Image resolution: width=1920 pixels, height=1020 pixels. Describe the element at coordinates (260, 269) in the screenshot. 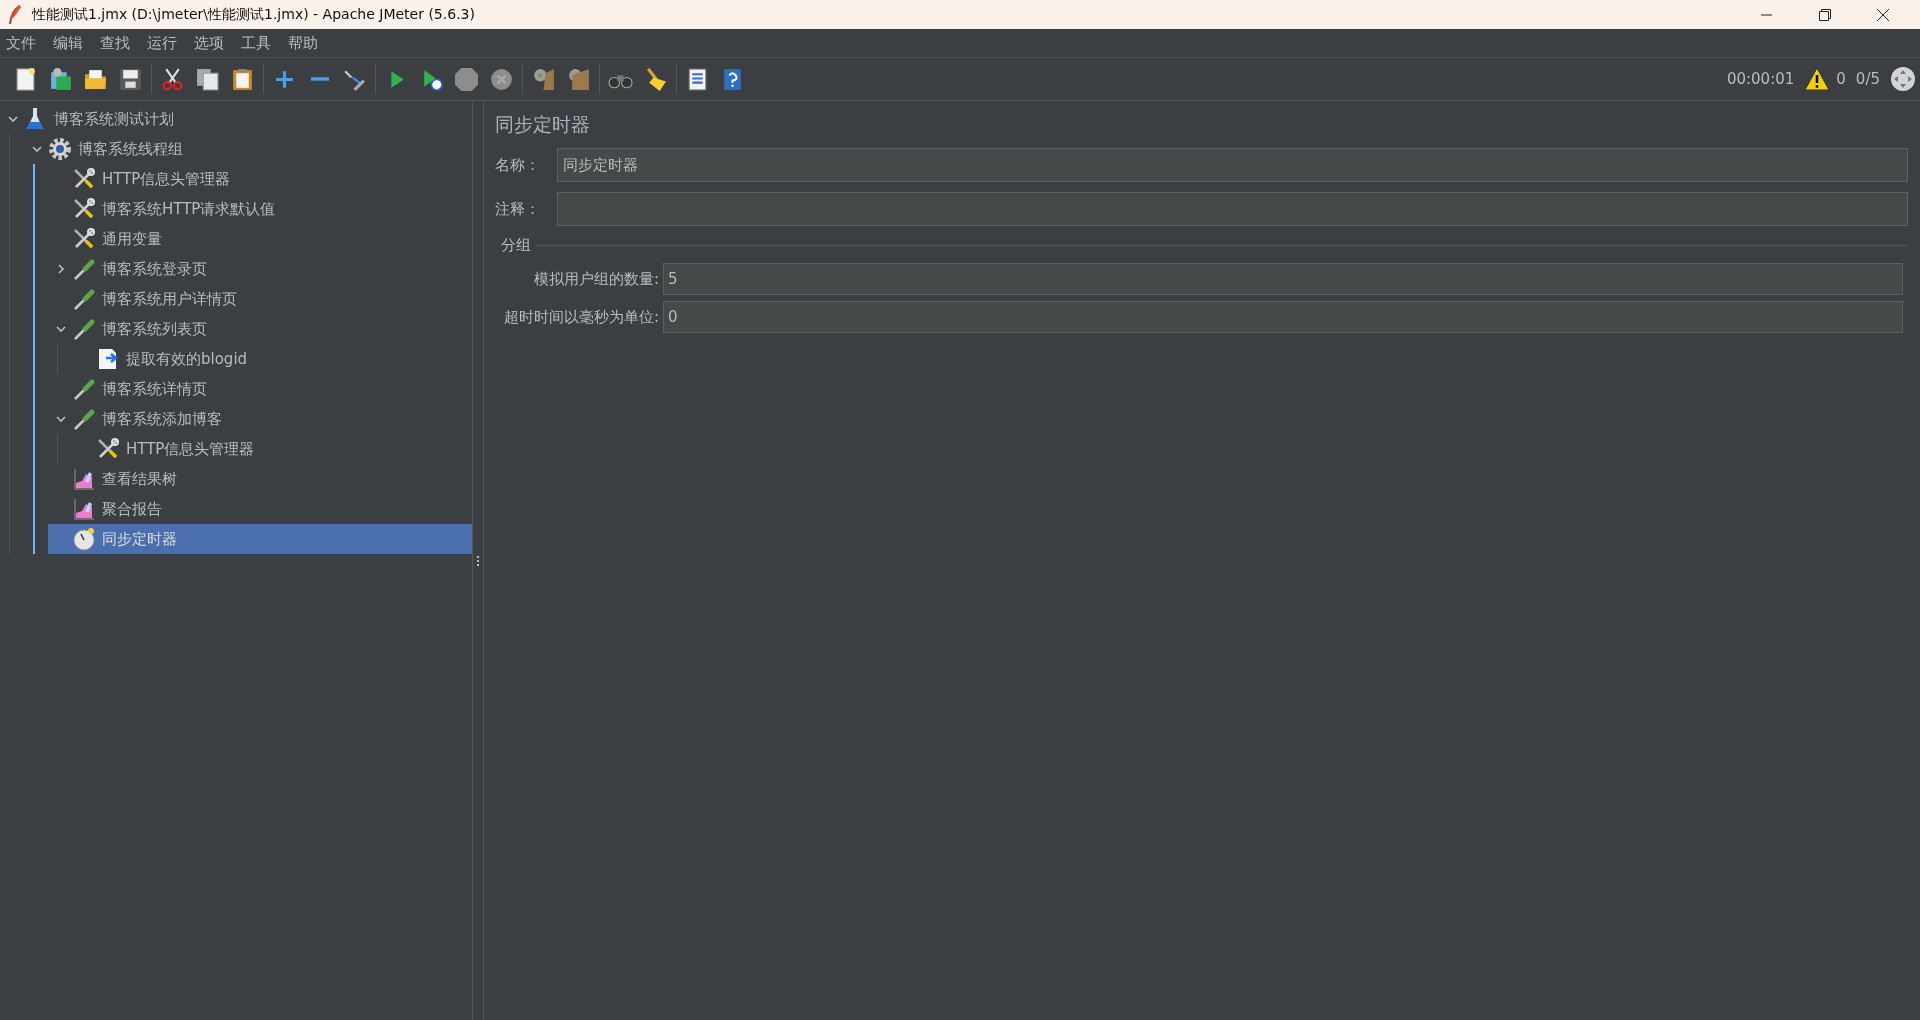

I see `tree-item: 博客系统登录页` at that location.